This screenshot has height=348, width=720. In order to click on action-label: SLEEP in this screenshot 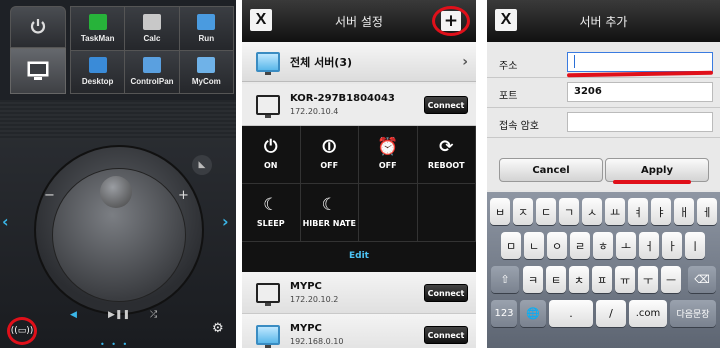, I will do `click(270, 223)`.